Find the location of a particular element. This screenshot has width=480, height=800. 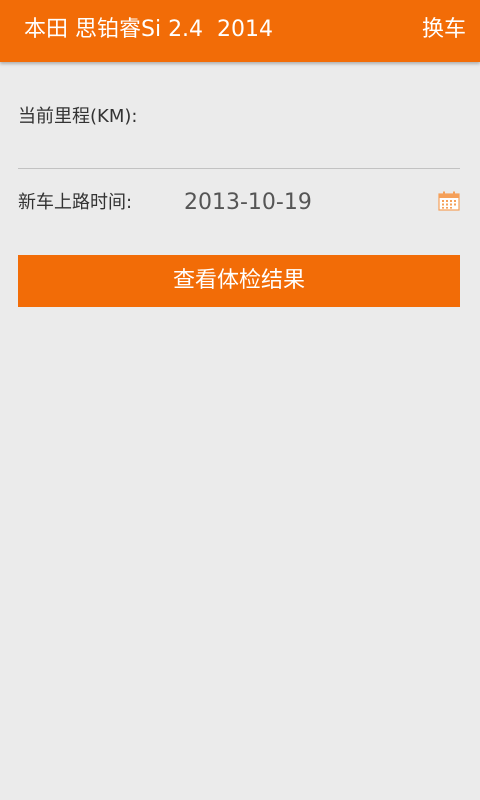

mileage-input is located at coordinates (239, 150).